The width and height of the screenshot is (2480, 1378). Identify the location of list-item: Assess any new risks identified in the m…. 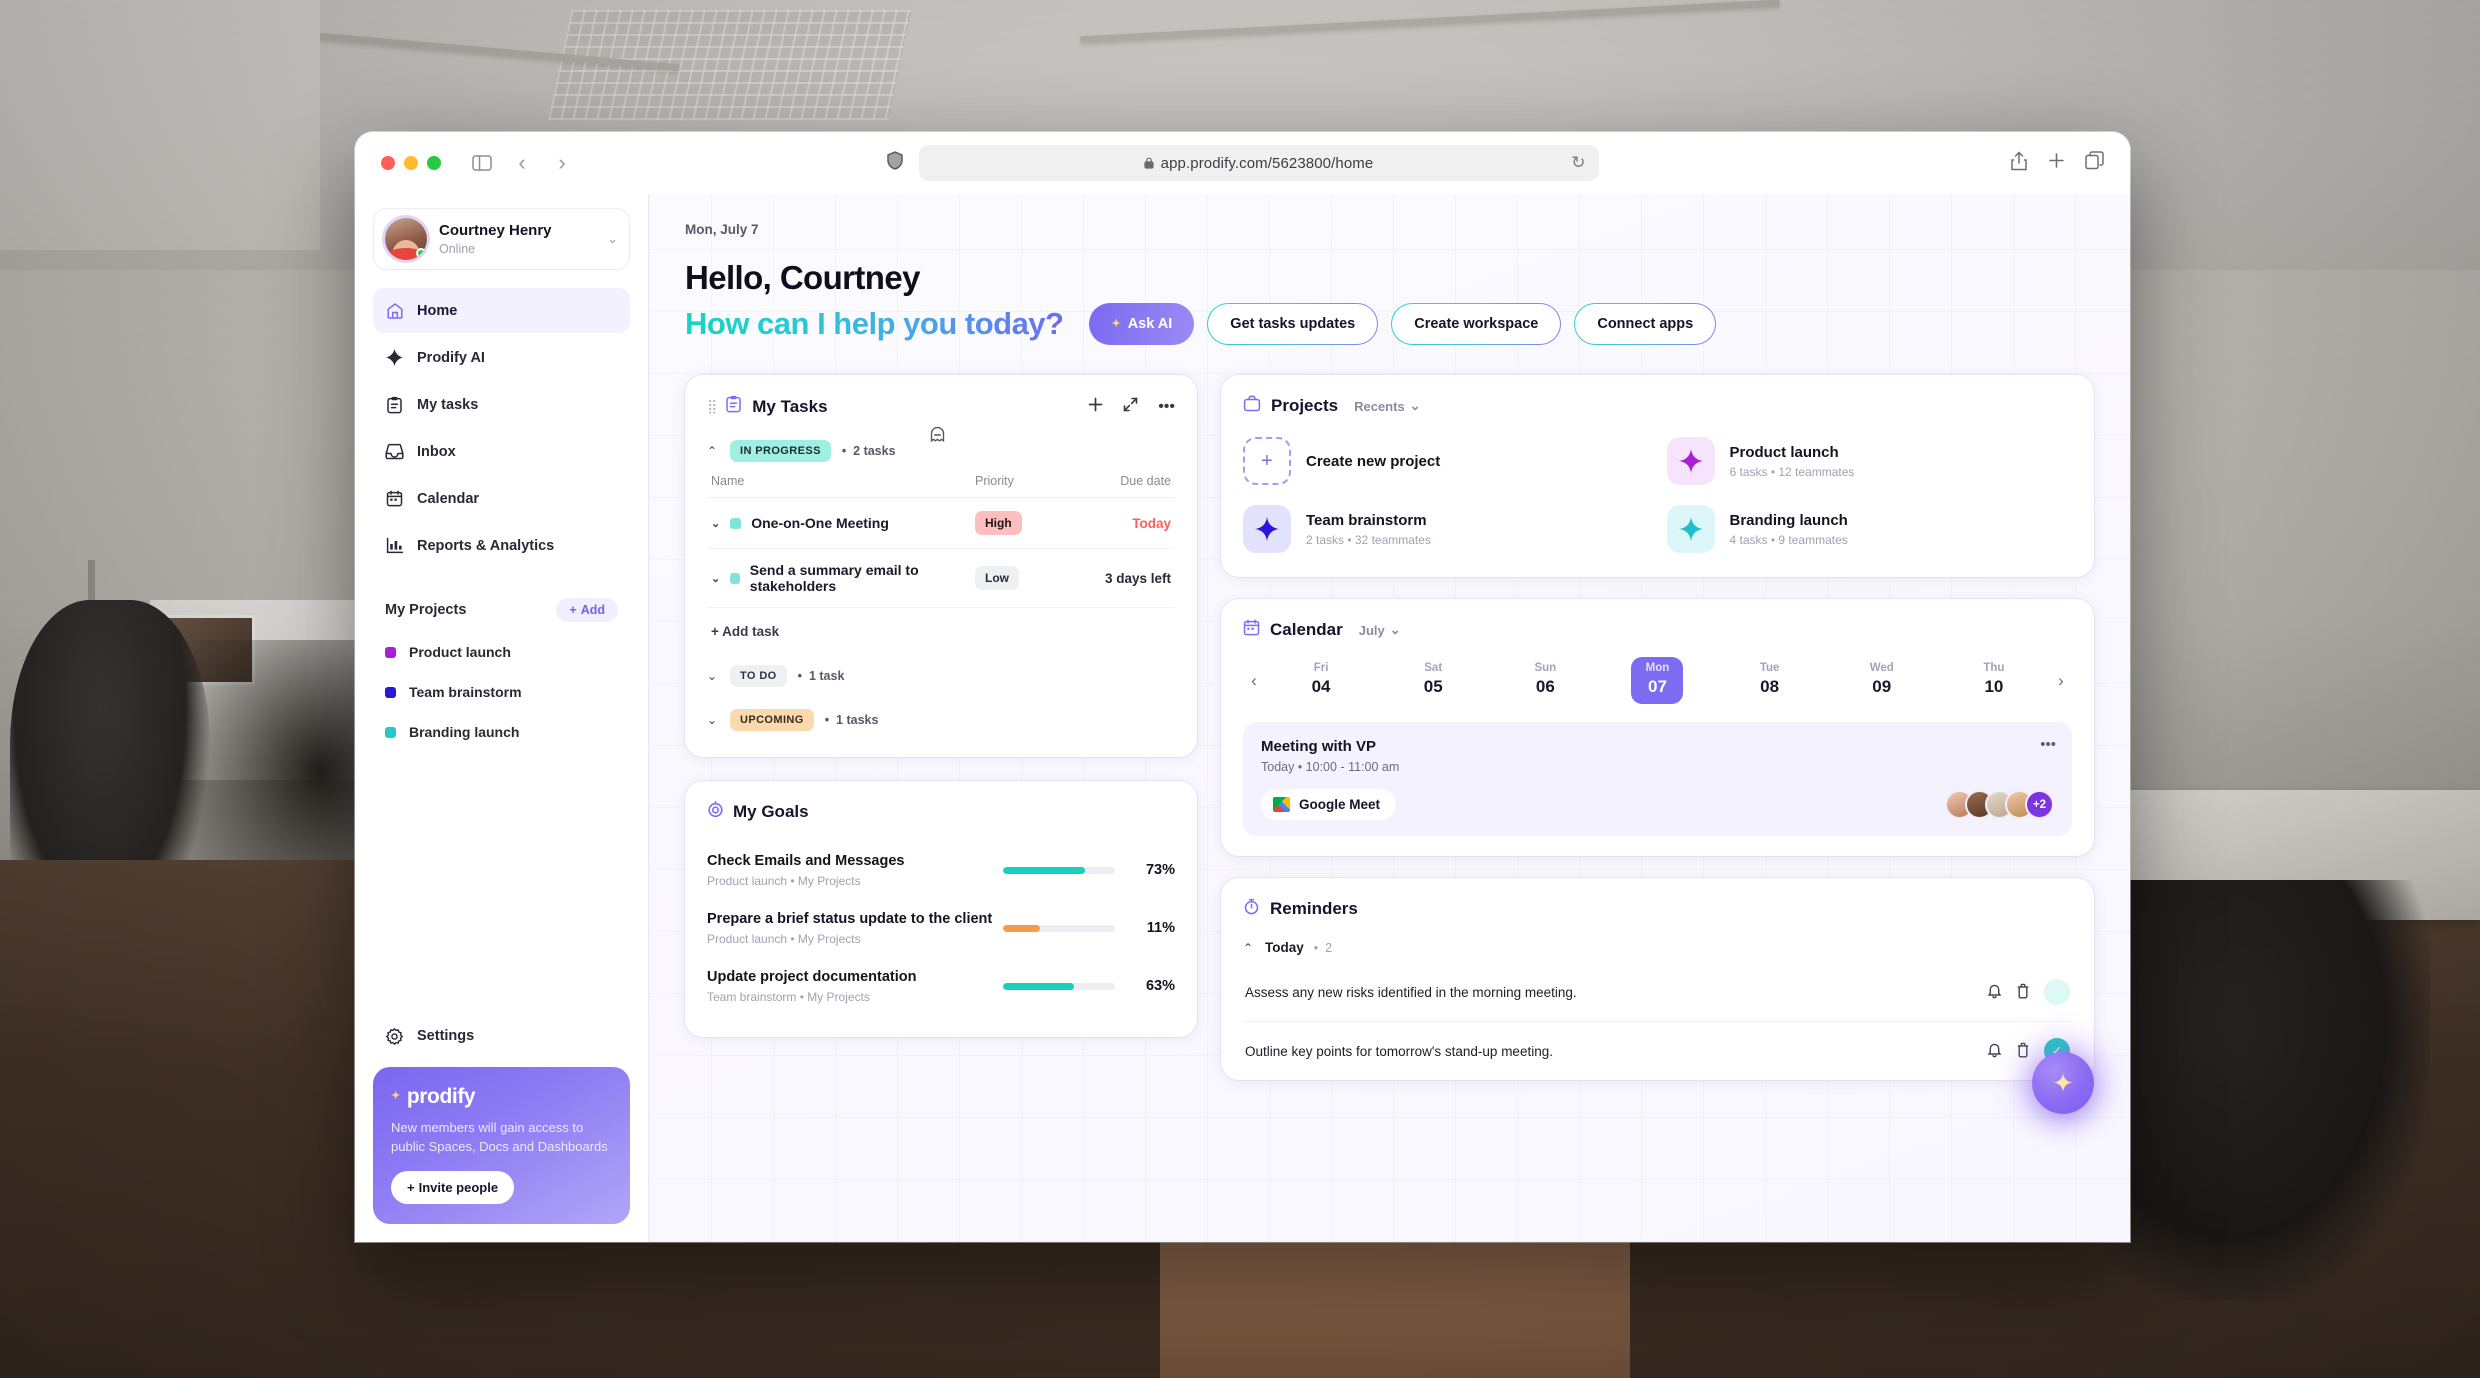
(1657, 992).